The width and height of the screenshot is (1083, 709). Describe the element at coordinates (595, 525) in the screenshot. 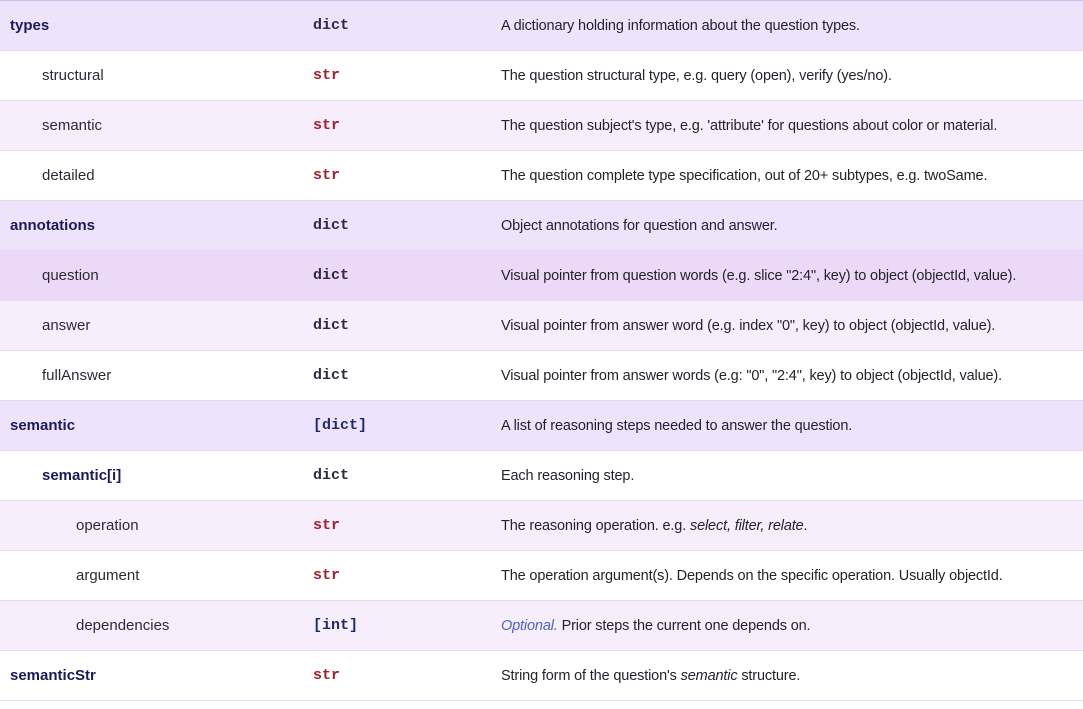

I see `description-text: The reasoning operation. e.g.` at that location.